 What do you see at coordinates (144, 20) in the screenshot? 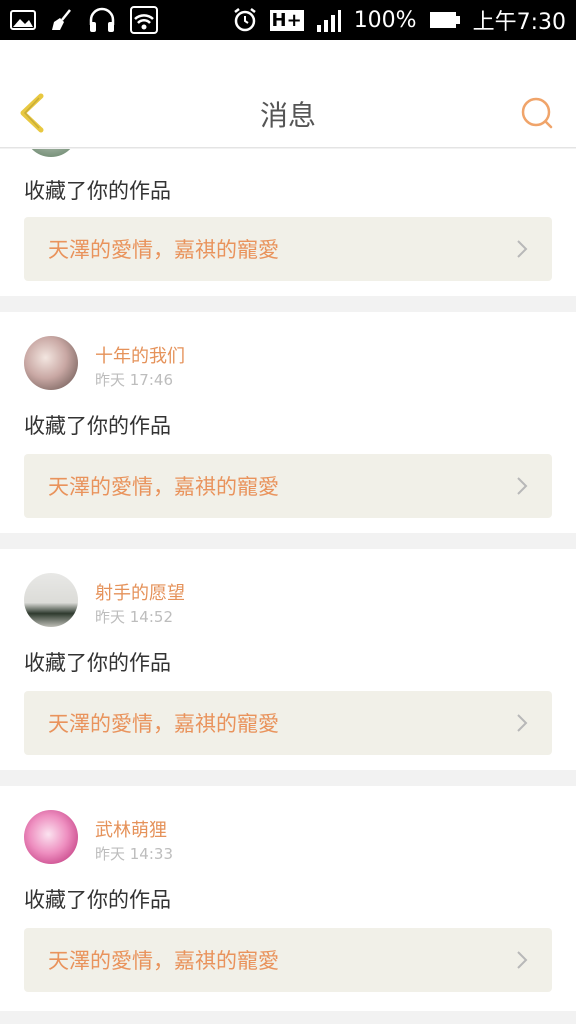
I see `wifi-icon` at bounding box center [144, 20].